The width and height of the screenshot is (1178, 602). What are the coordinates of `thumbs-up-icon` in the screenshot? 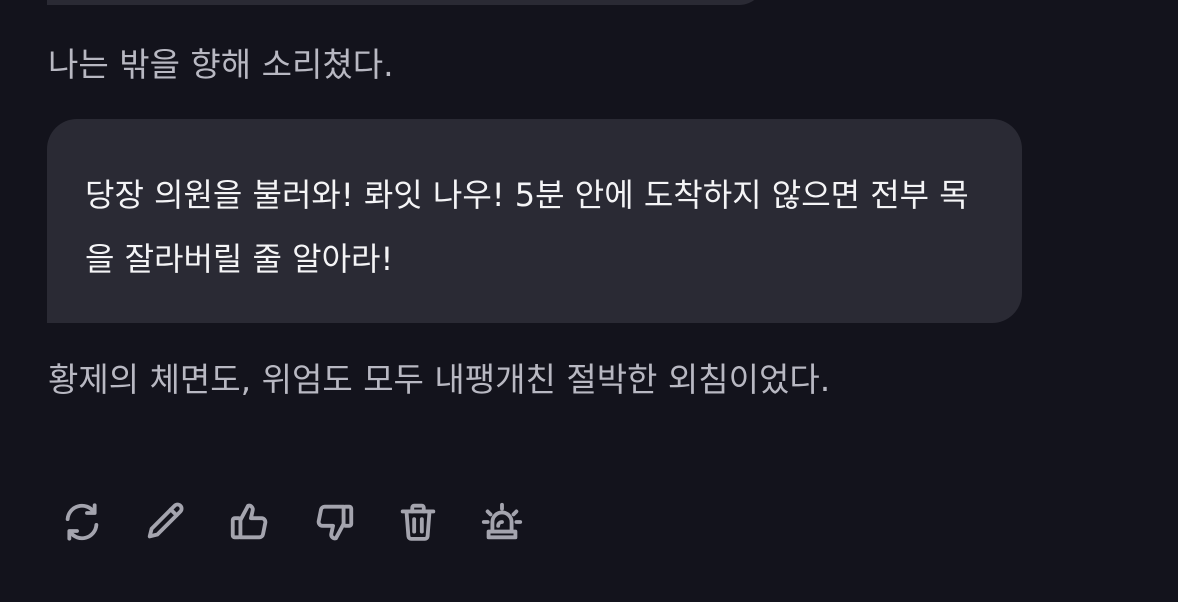 It's located at (249, 521).